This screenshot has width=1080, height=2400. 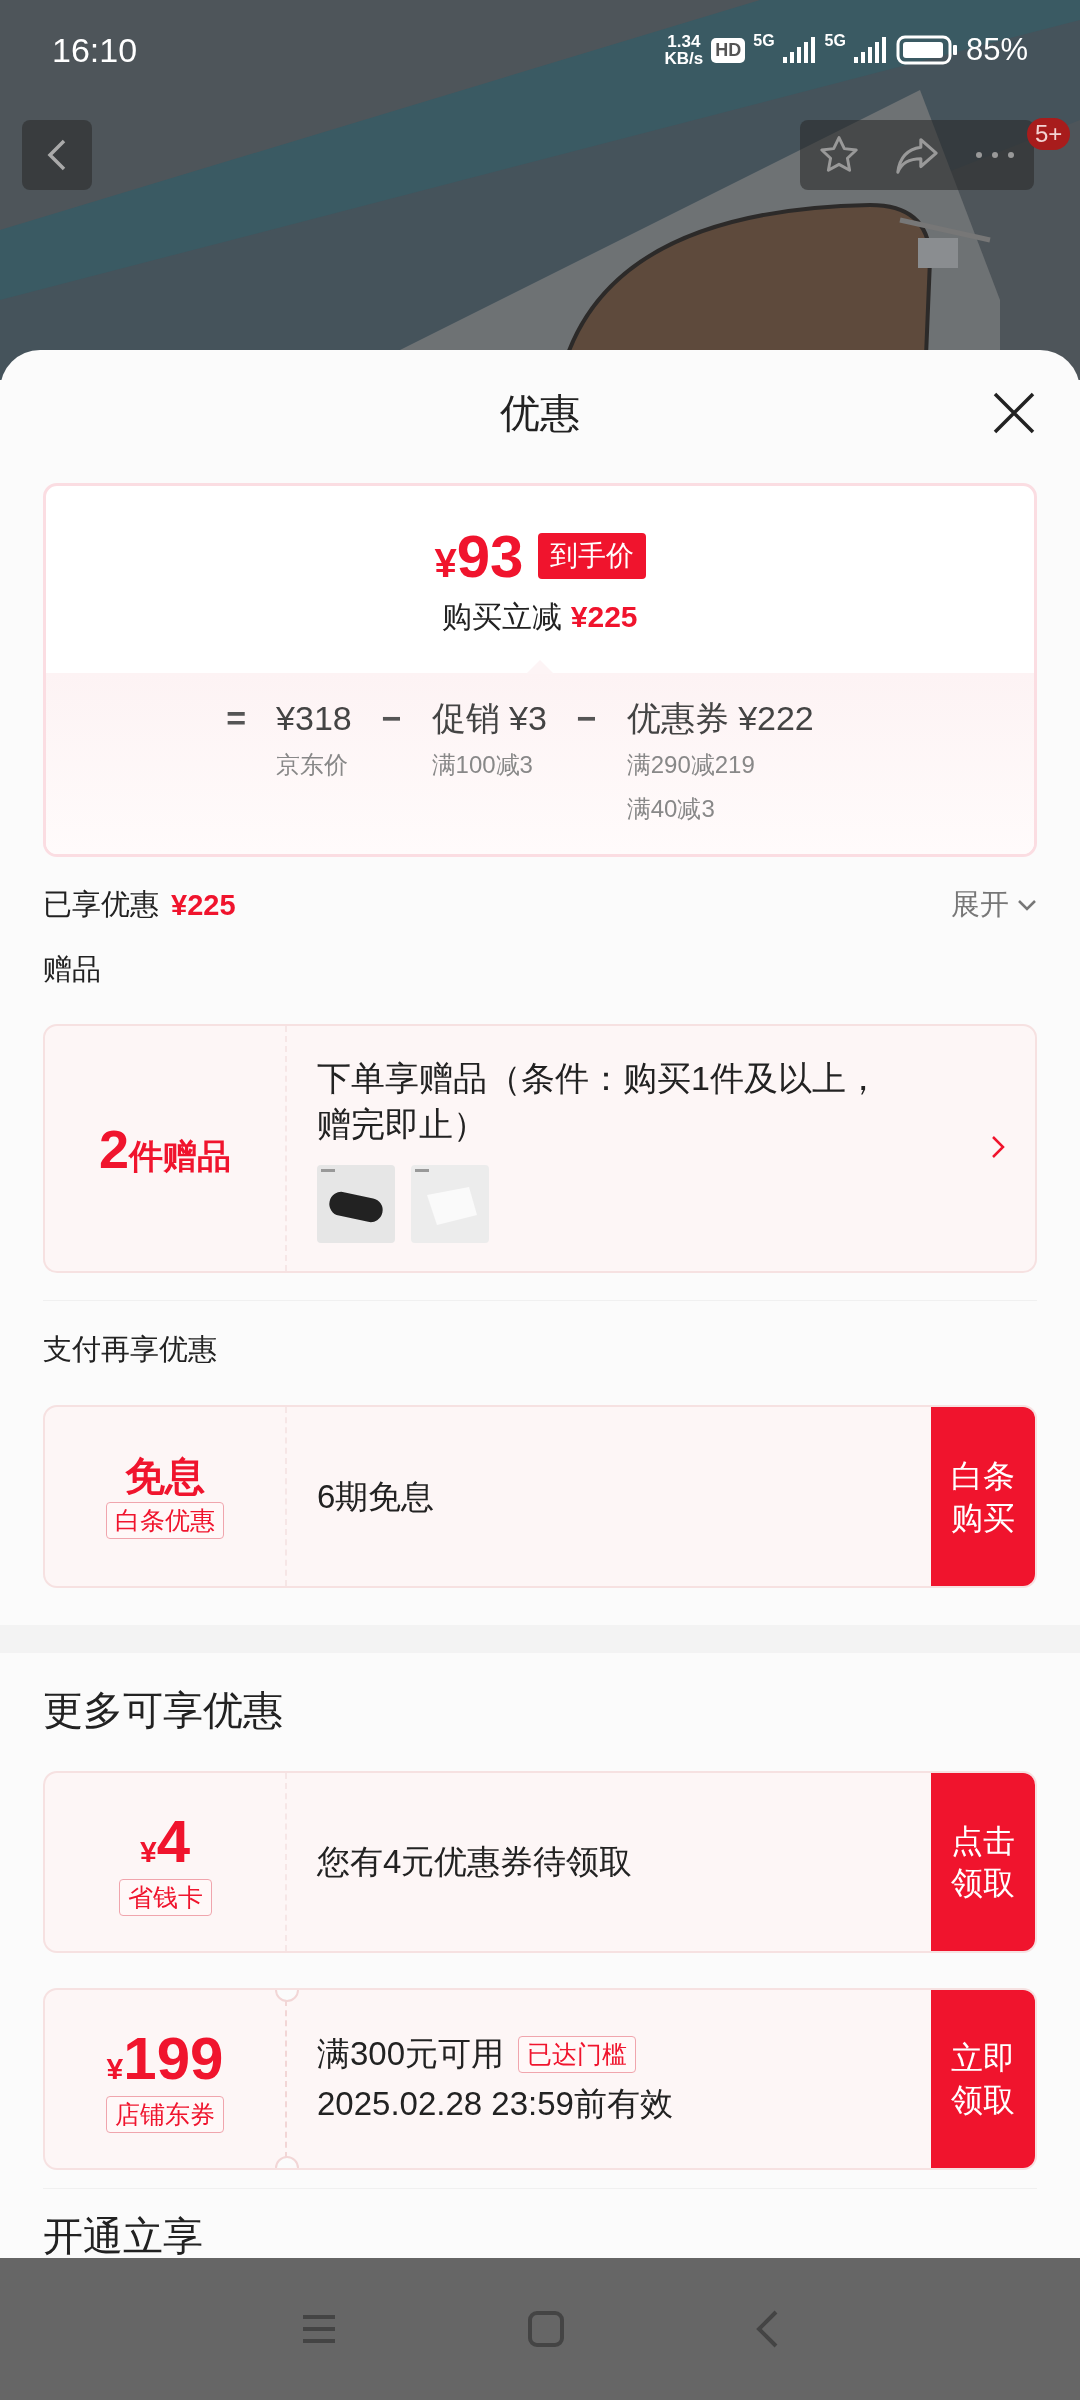 What do you see at coordinates (236, 718) in the screenshot?
I see `operator-sign: =` at bounding box center [236, 718].